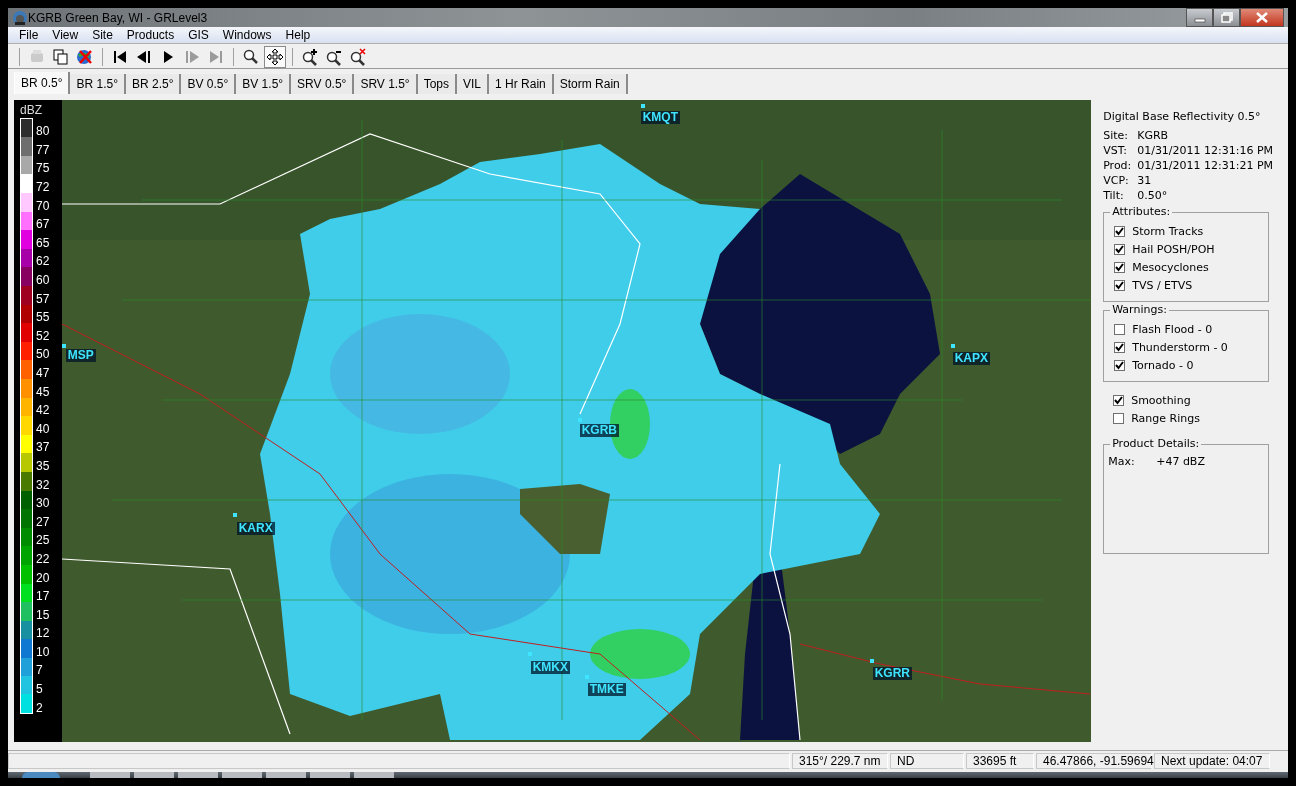 The height and width of the screenshot is (786, 1296). Describe the element at coordinates (39, 707) in the screenshot. I see `legend-value: 2` at that location.